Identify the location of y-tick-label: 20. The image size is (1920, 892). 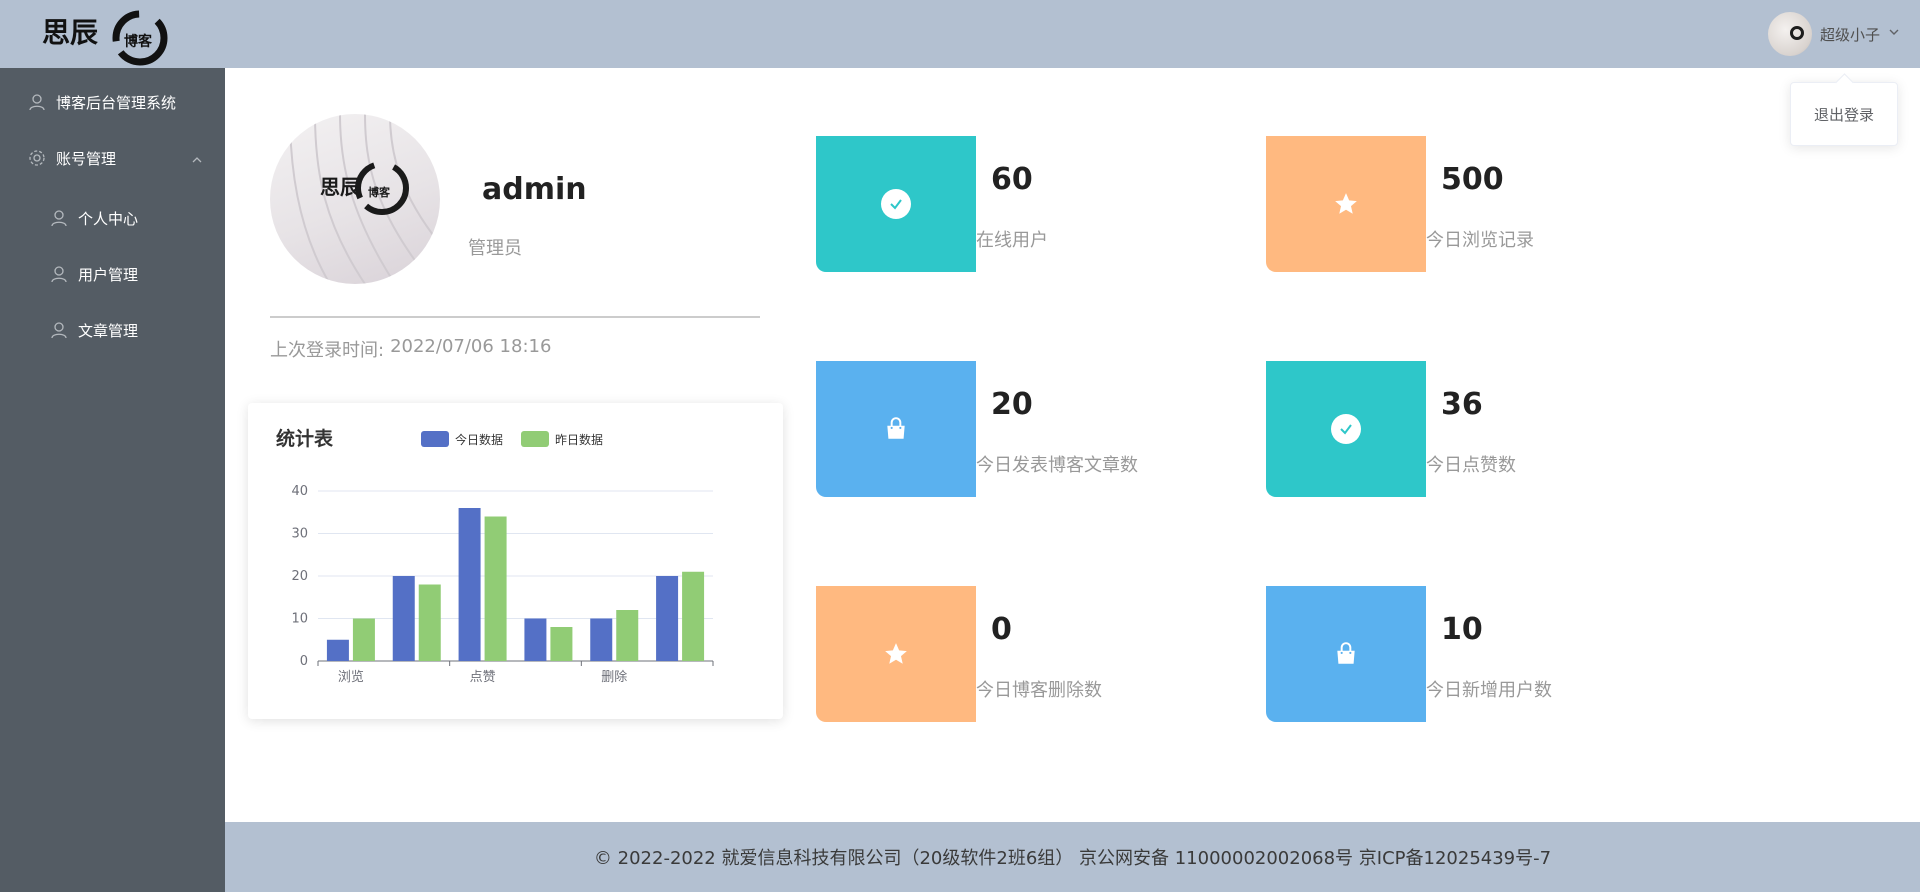
(299, 576).